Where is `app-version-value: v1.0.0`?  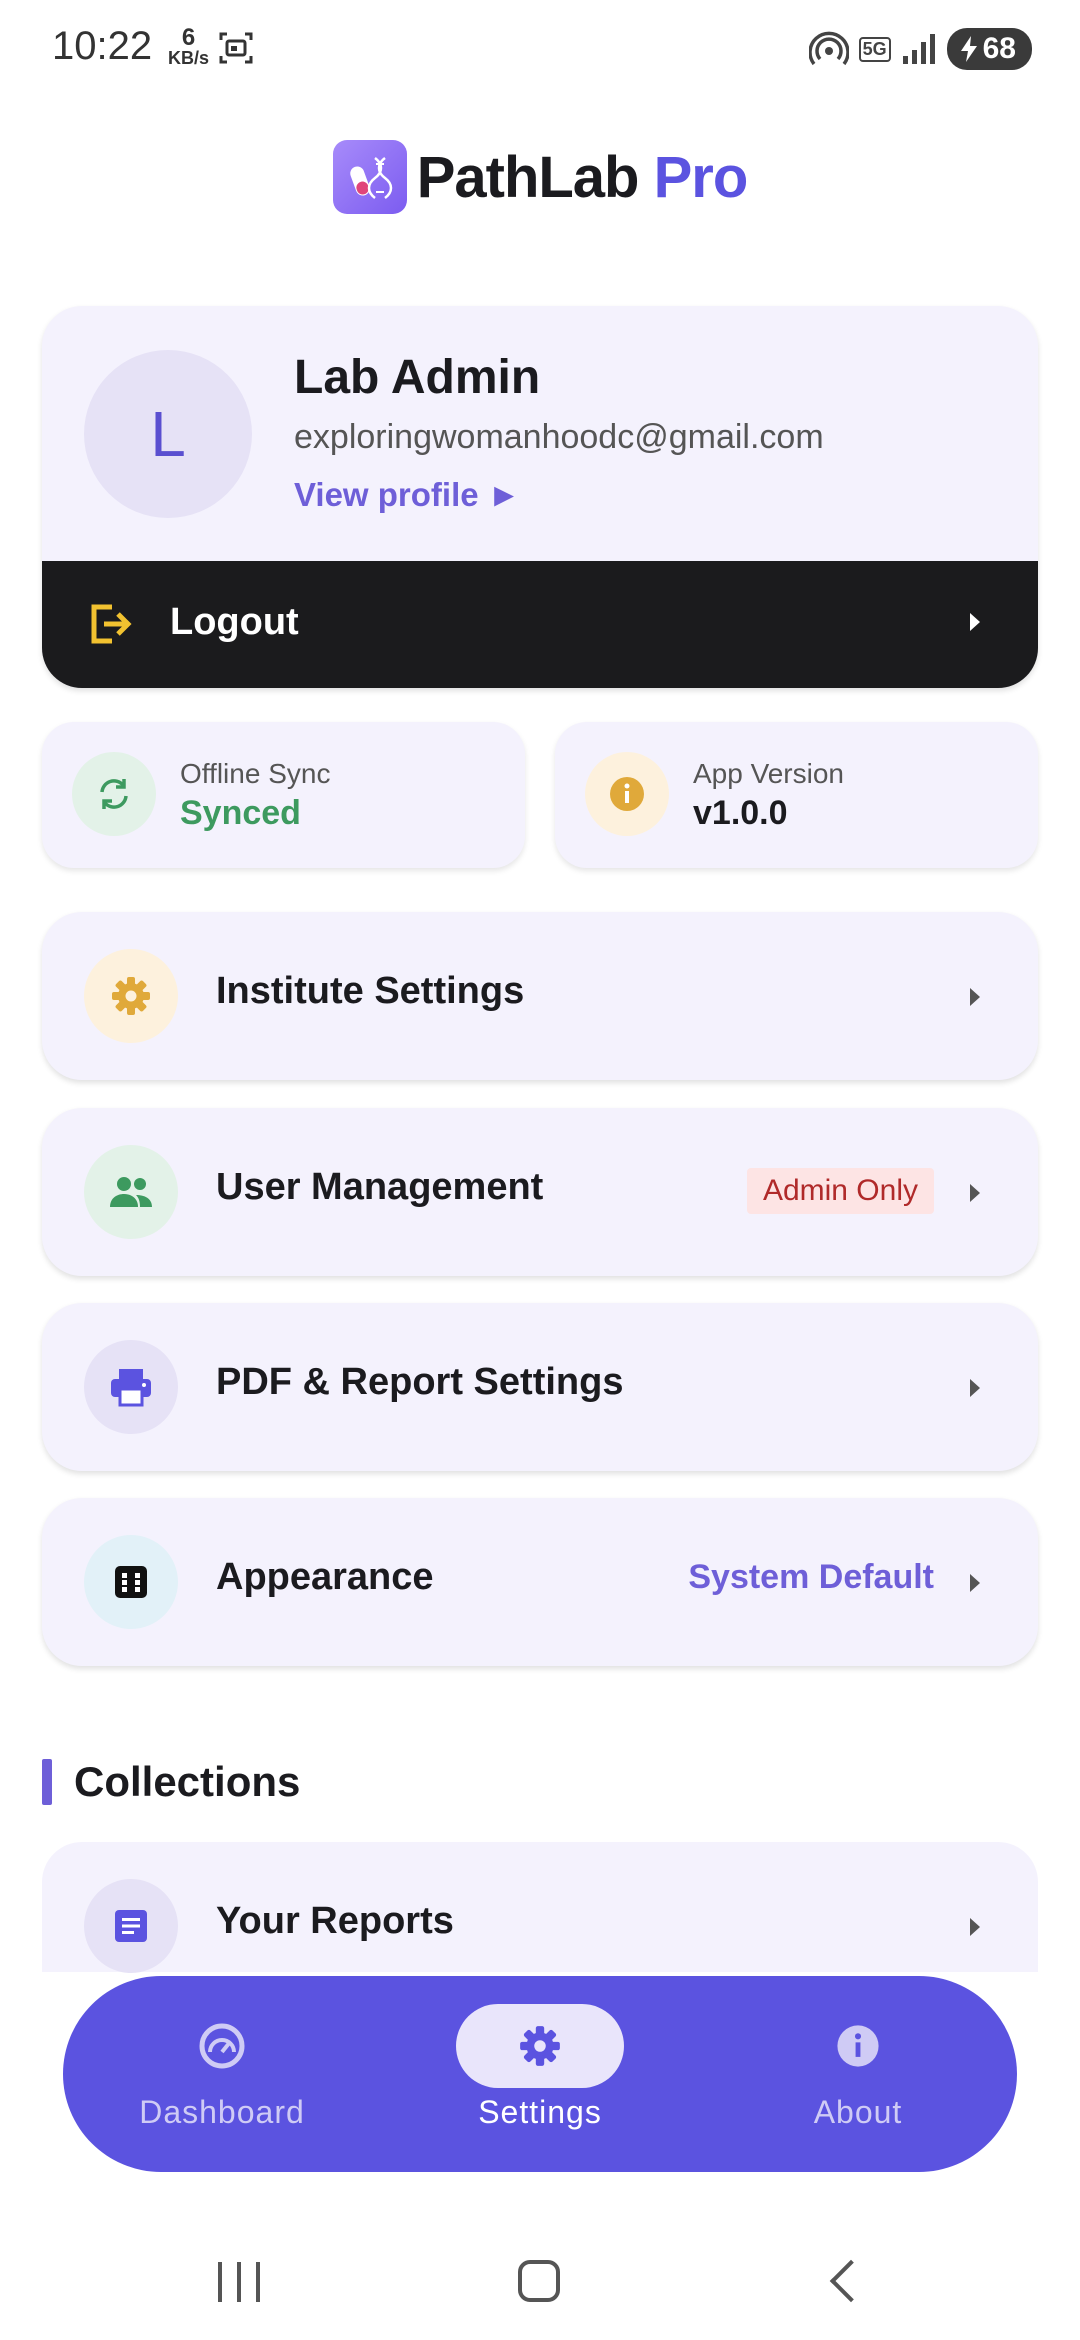
app-version-value: v1.0.0 is located at coordinates (740, 813).